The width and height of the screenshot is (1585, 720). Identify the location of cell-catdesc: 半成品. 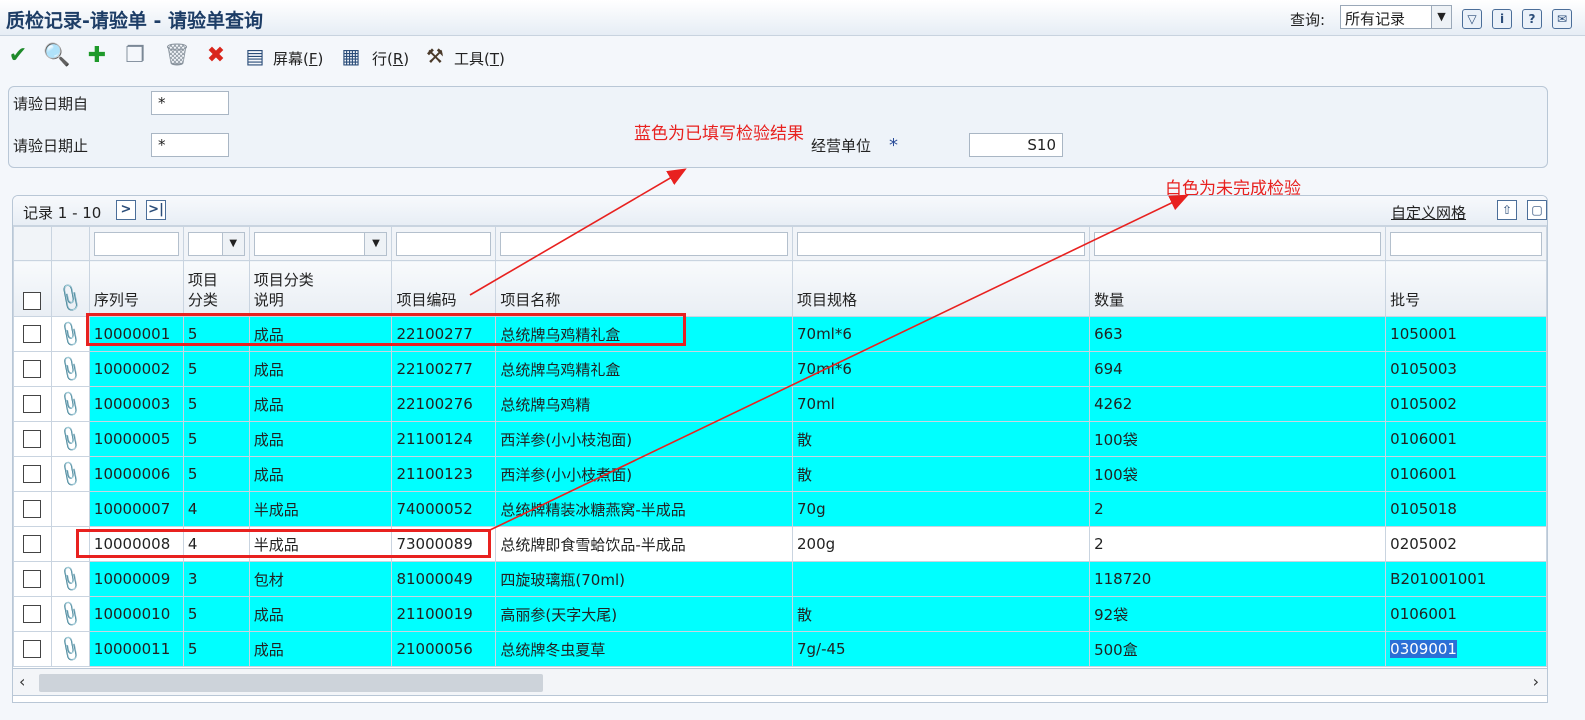
(320, 544).